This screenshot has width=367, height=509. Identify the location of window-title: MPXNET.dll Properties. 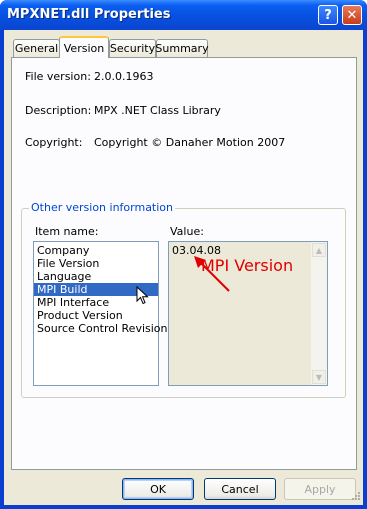
(89, 14).